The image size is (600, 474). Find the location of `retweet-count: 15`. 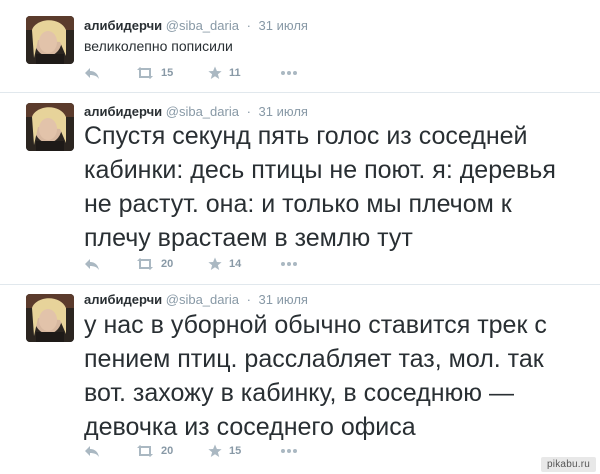

retweet-count: 15 is located at coordinates (167, 73).